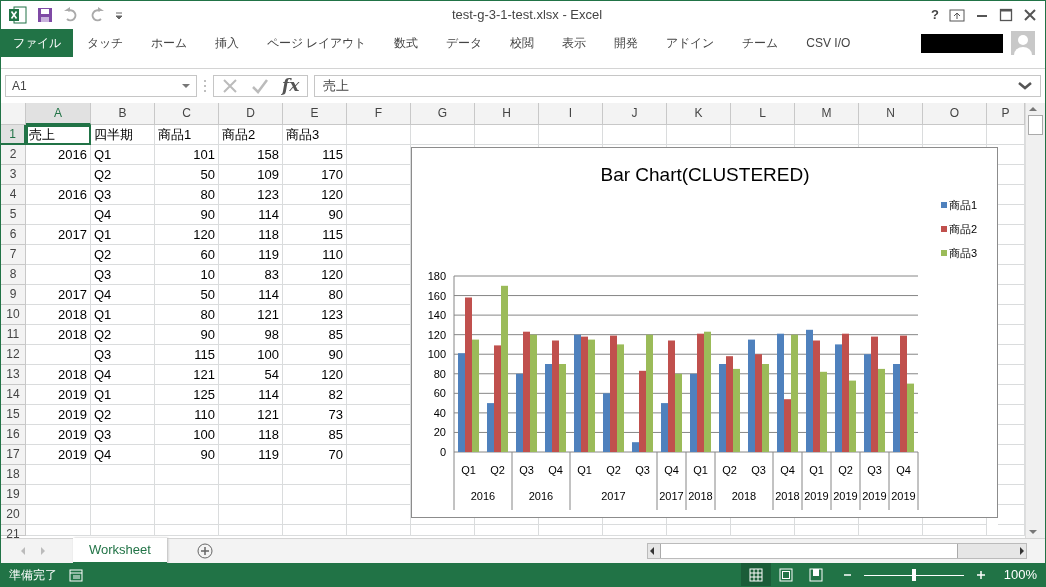 This screenshot has height=587, width=1046. I want to click on table-cell: 85, so click(315, 435).